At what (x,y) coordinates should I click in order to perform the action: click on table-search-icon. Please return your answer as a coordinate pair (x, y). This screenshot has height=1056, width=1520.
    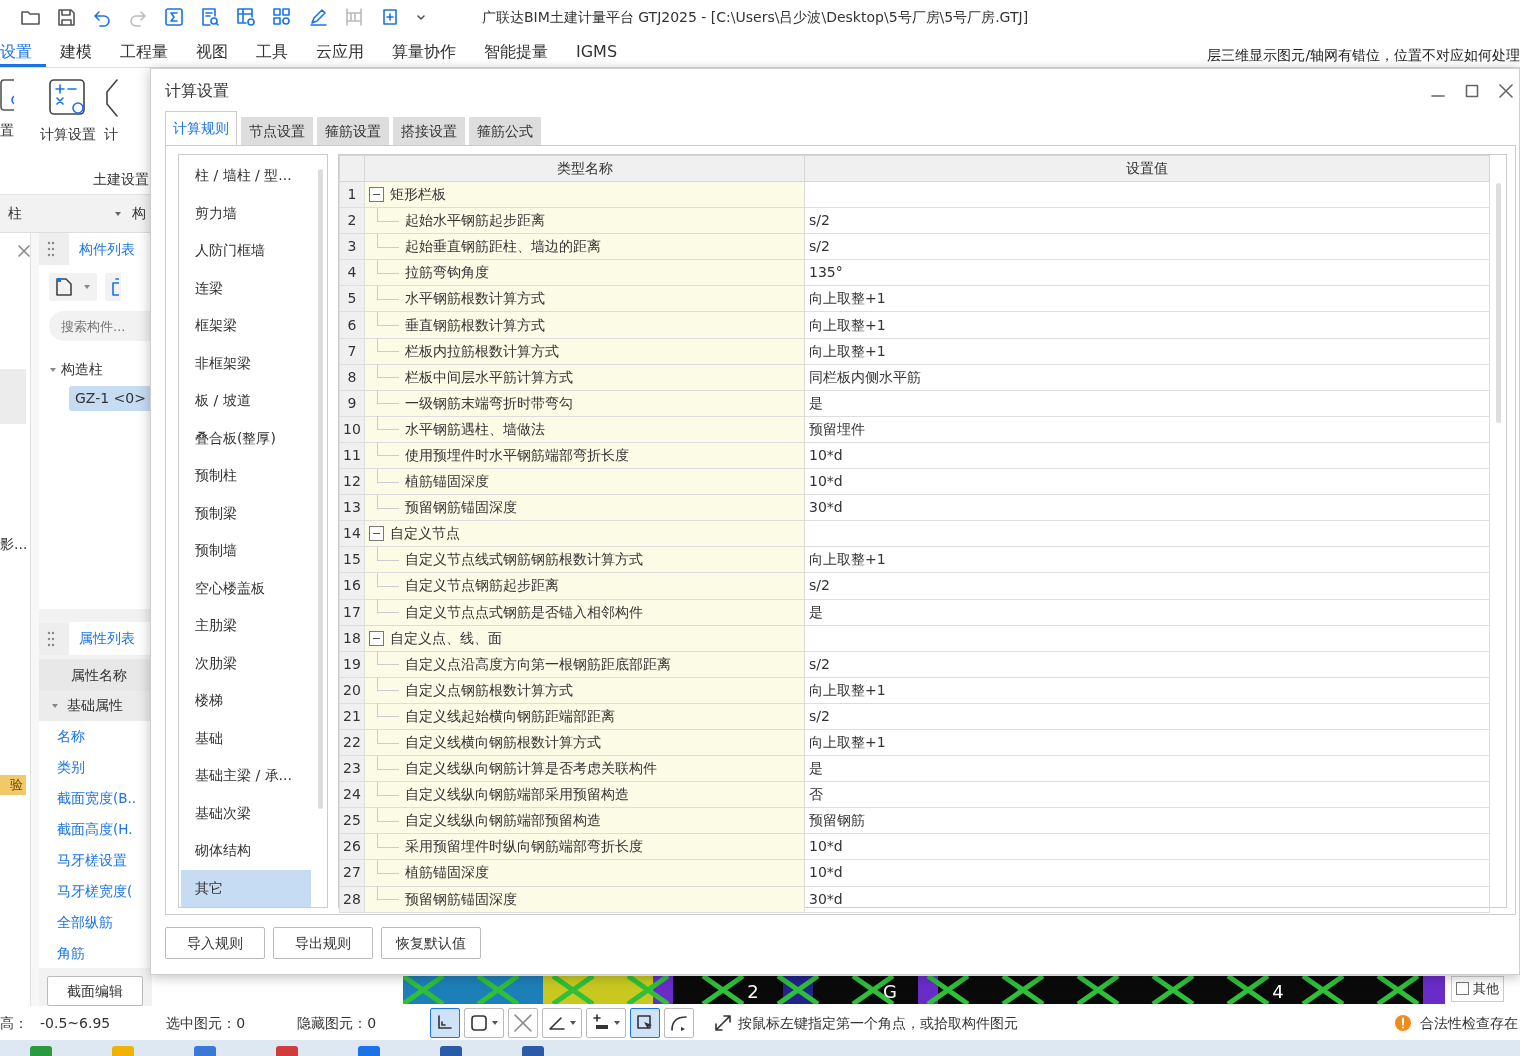
    Looking at the image, I should click on (246, 17).